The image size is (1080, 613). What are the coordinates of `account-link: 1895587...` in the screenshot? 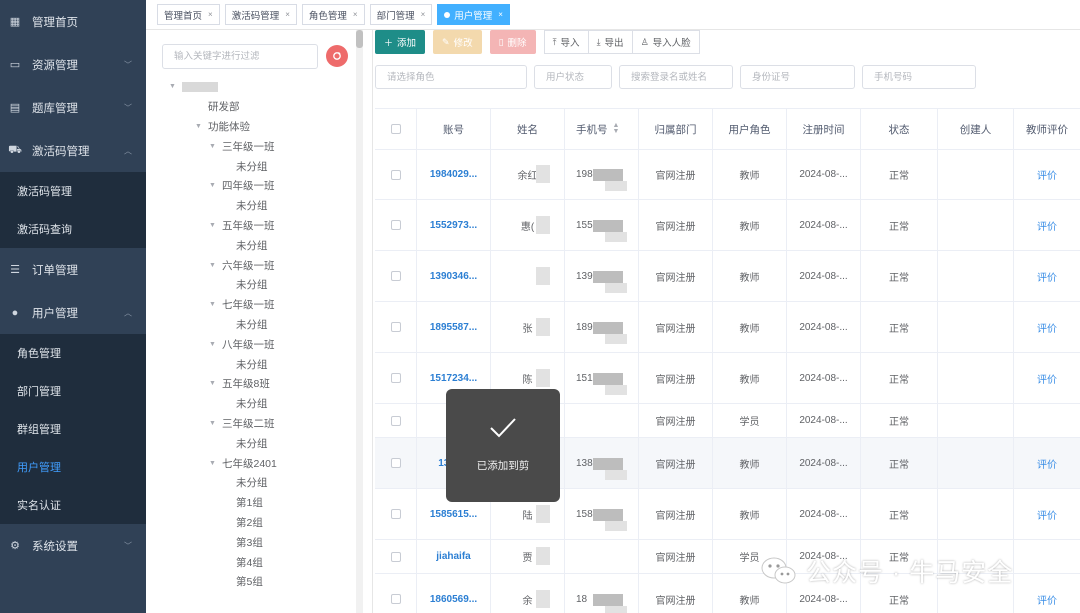 It's located at (453, 327).